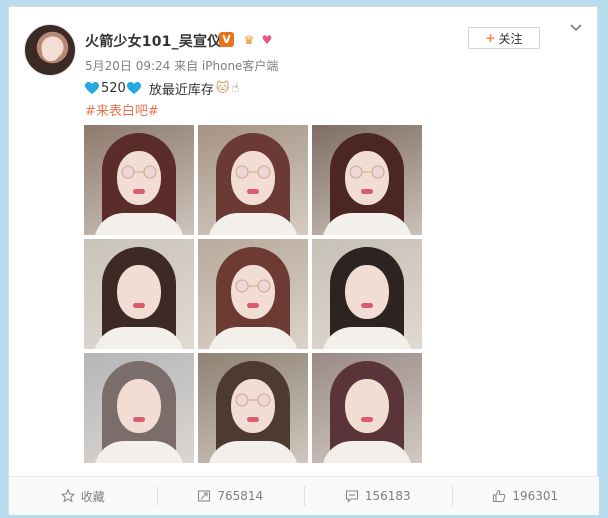  What do you see at coordinates (67, 496) in the screenshot?
I see `star-icon` at bounding box center [67, 496].